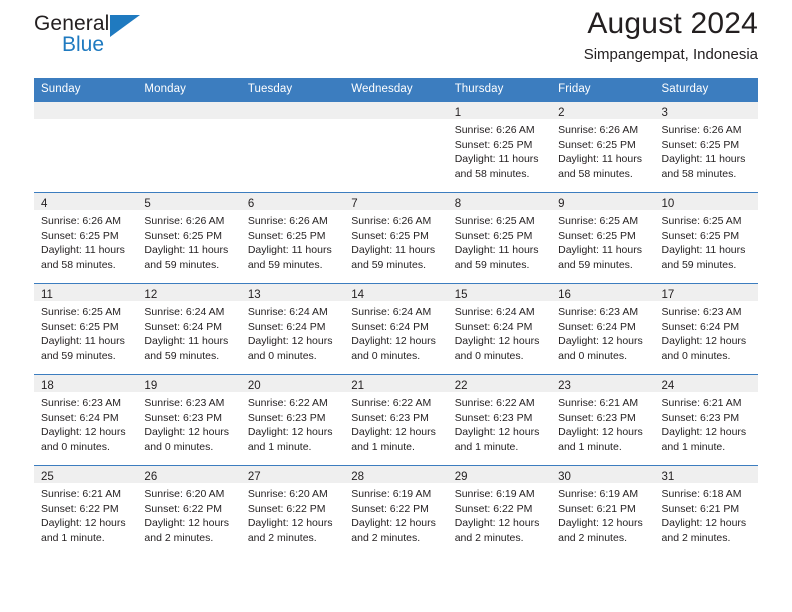  What do you see at coordinates (179, 446) in the screenshot?
I see `daylight-text-line2: and 0 minutes.` at bounding box center [179, 446].